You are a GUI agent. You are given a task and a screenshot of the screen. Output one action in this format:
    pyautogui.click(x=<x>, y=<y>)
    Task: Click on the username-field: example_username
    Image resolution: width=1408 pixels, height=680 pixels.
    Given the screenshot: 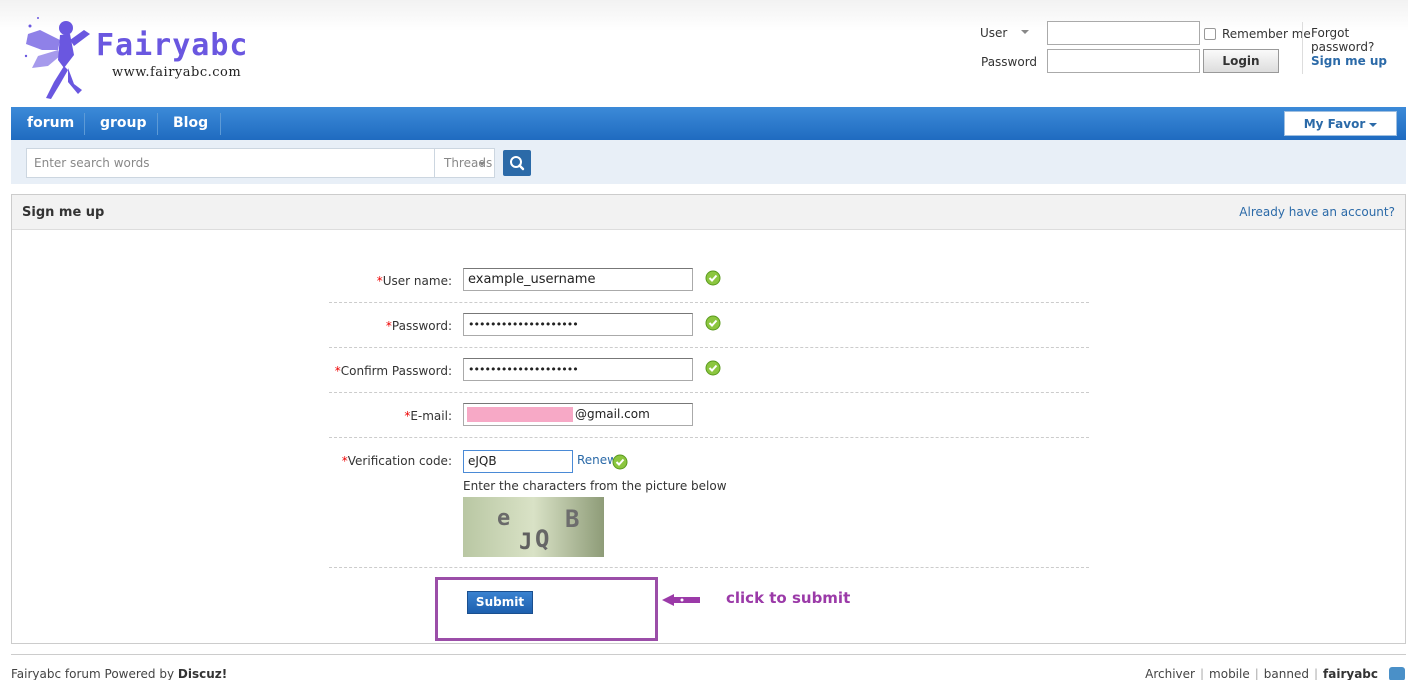 What is the action you would take?
    pyautogui.click(x=578, y=279)
    